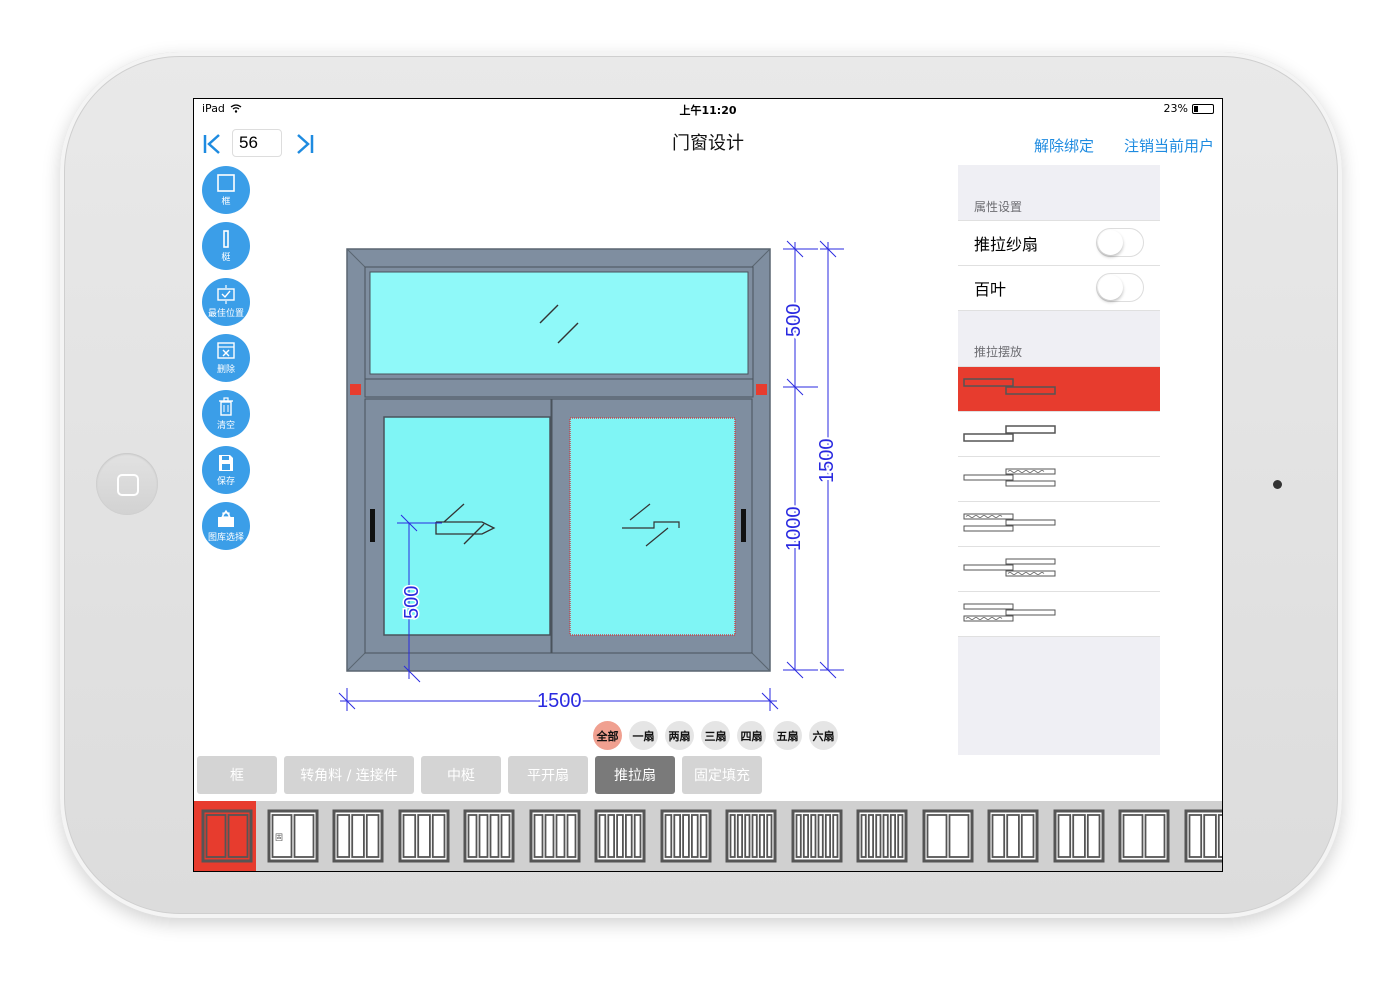 This screenshot has width=1400, height=990. I want to click on tab-fixed-fill: 固定填充, so click(722, 775).